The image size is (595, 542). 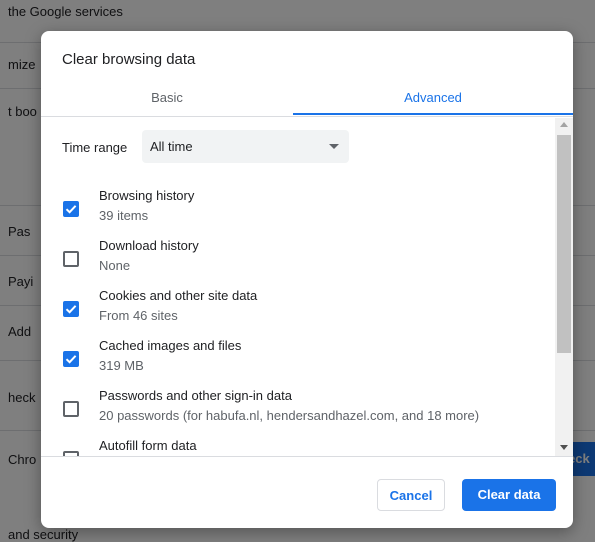 I want to click on cached-images-checkbox, so click(x=71, y=359).